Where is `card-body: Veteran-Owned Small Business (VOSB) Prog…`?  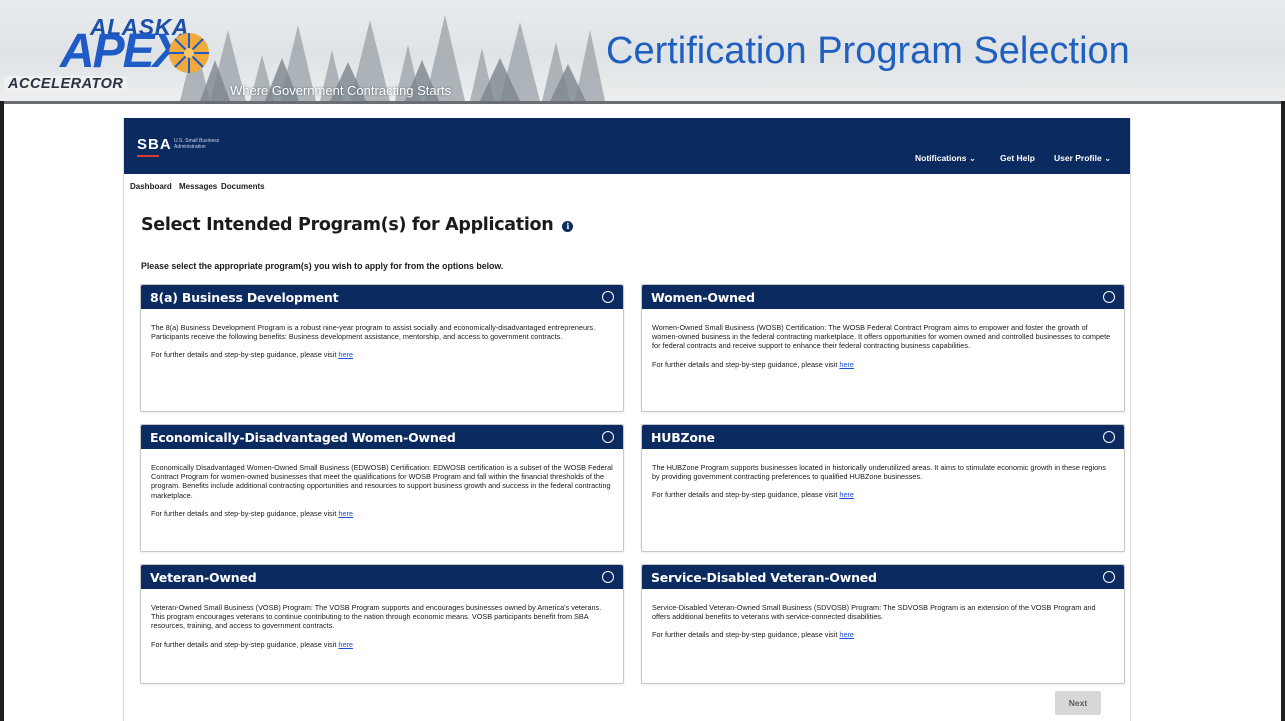
card-body: Veteran-Owned Small Business (VOSB) Prog… is located at coordinates (382, 619).